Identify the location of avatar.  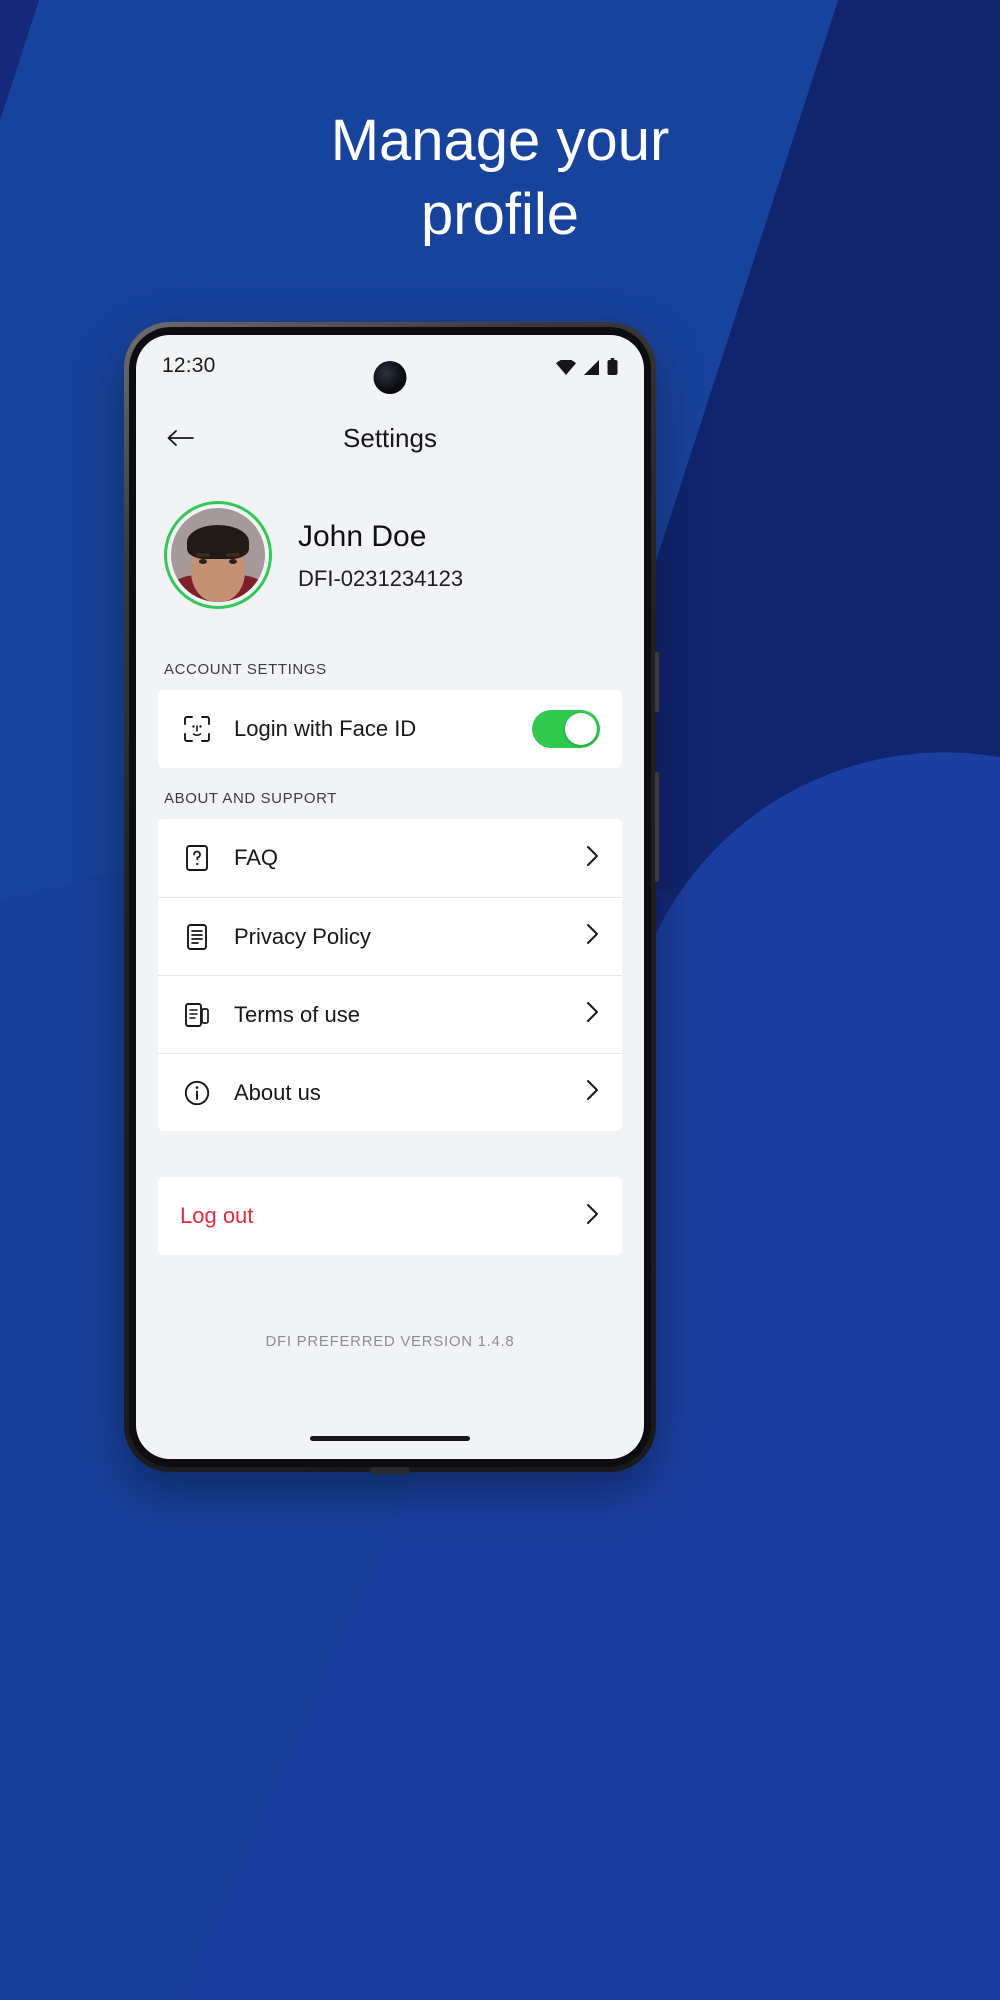
(218, 555).